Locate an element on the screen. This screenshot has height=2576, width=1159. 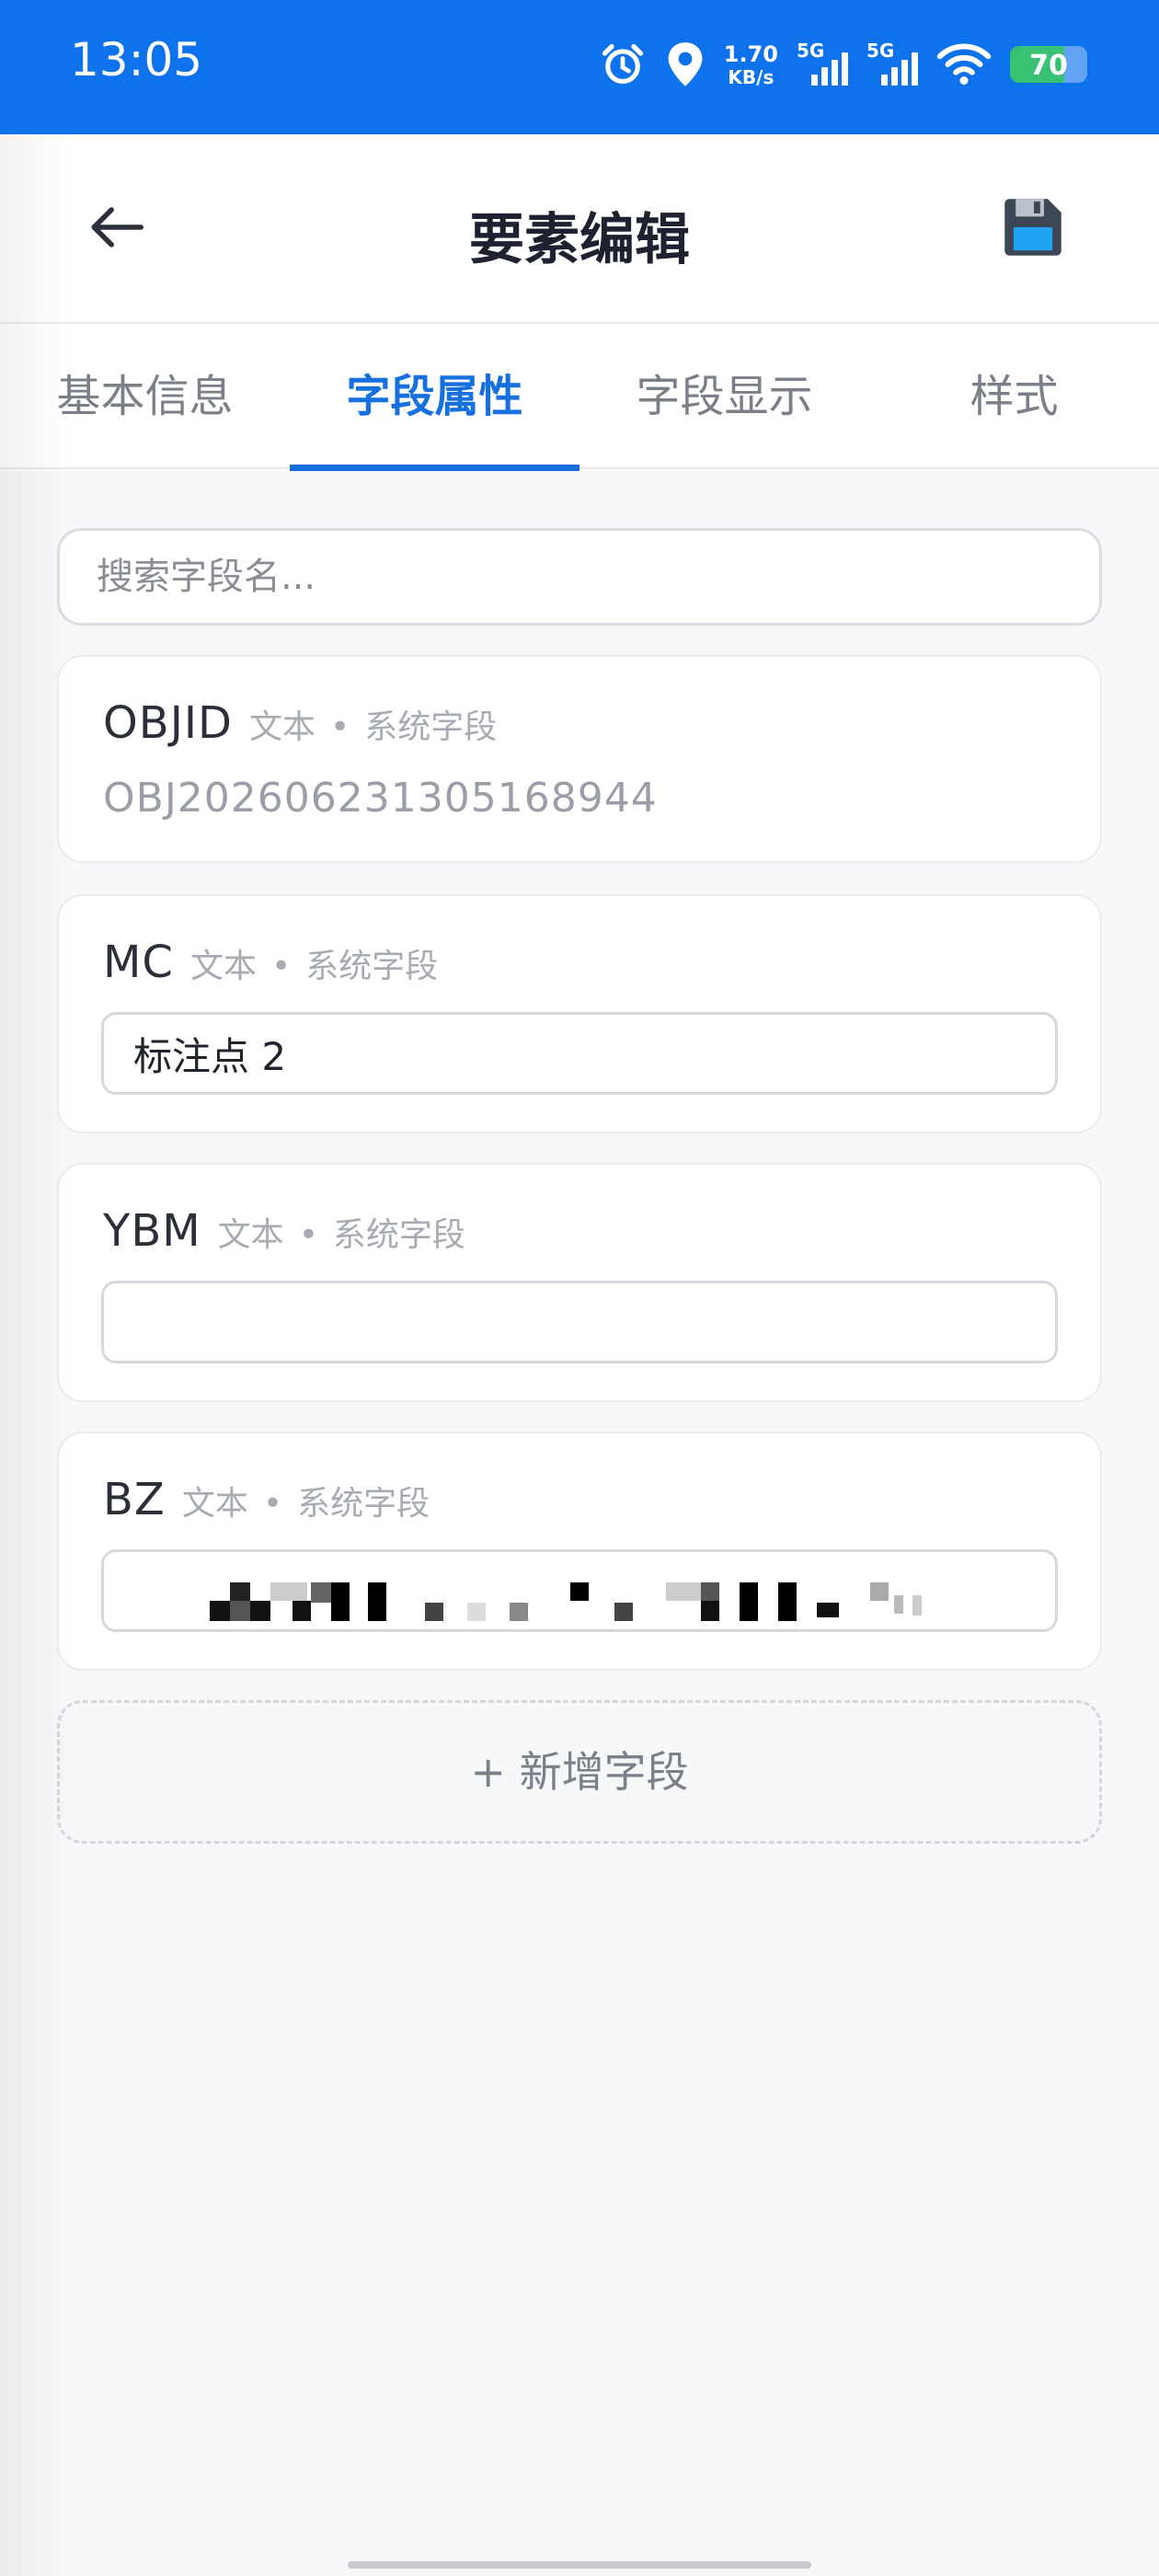
signal-sim2-icon: 5G is located at coordinates (892, 64).